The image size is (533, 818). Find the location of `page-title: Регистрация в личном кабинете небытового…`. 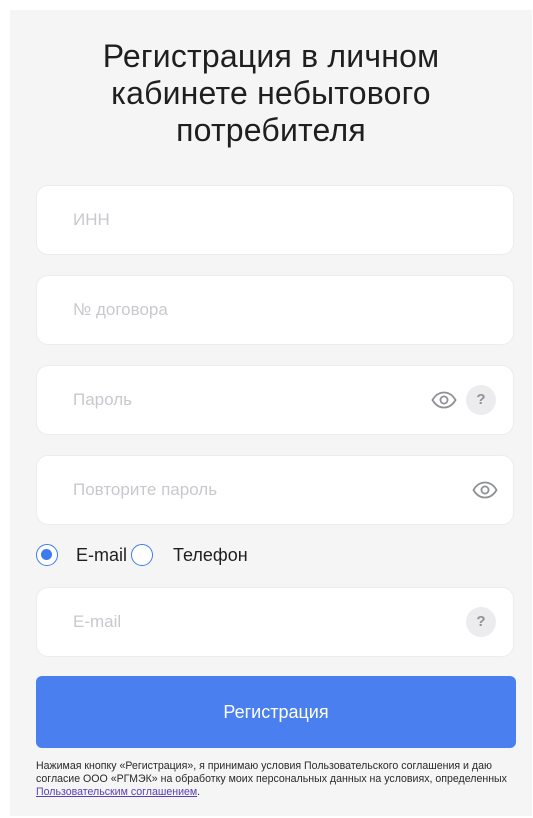

page-title: Регистрация в личном кабинете небытового… is located at coordinates (271, 93).